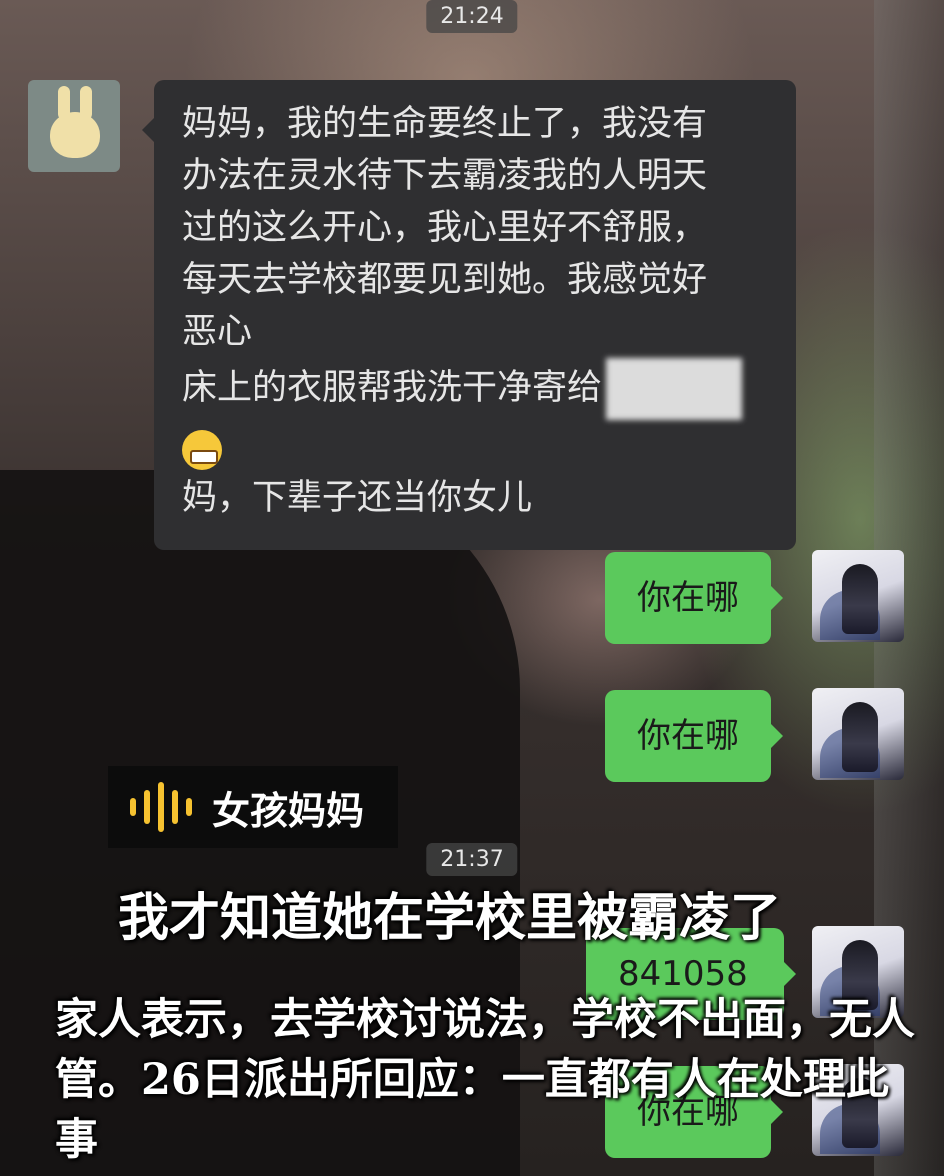 The image size is (944, 1176). What do you see at coordinates (472, 859) in the screenshot?
I see `timestamp: 21:37` at bounding box center [472, 859].